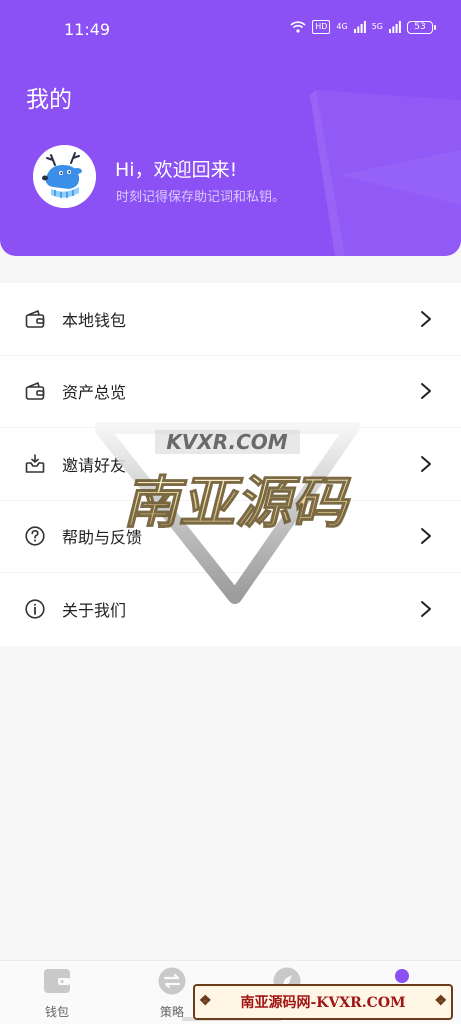 This screenshot has height=1024, width=461. Describe the element at coordinates (49, 100) in the screenshot. I see `page-title: 我的` at that location.